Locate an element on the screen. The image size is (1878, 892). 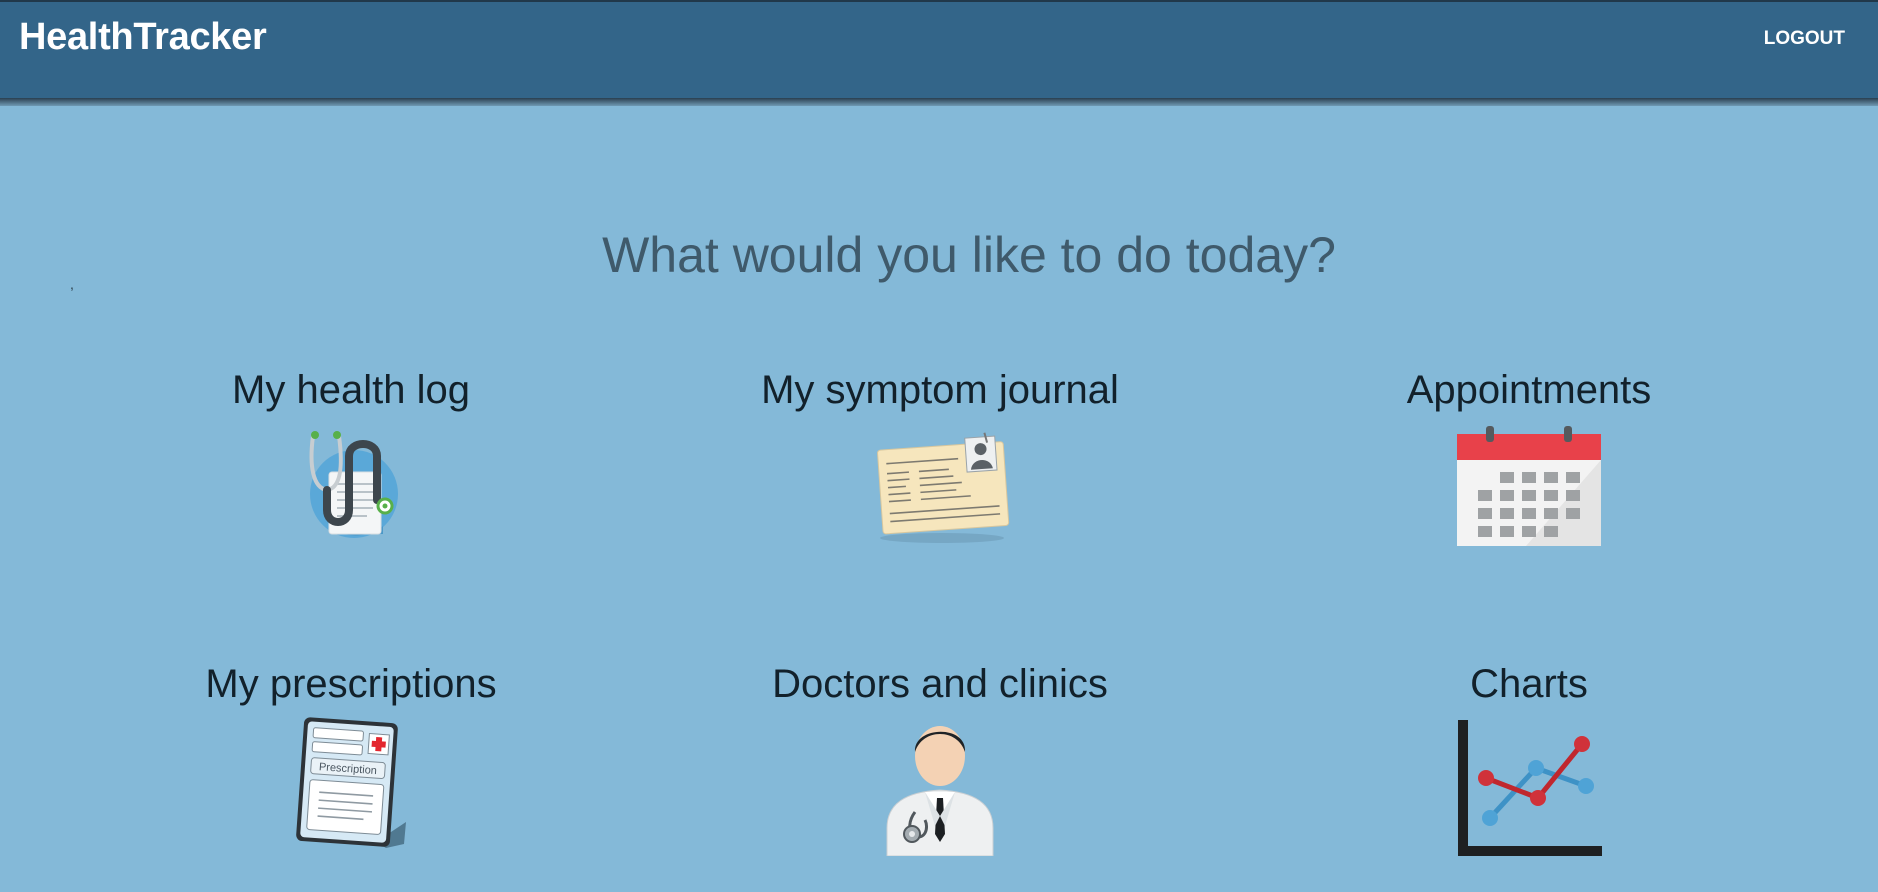
tile-label: Appointments is located at coordinates (1529, 390).